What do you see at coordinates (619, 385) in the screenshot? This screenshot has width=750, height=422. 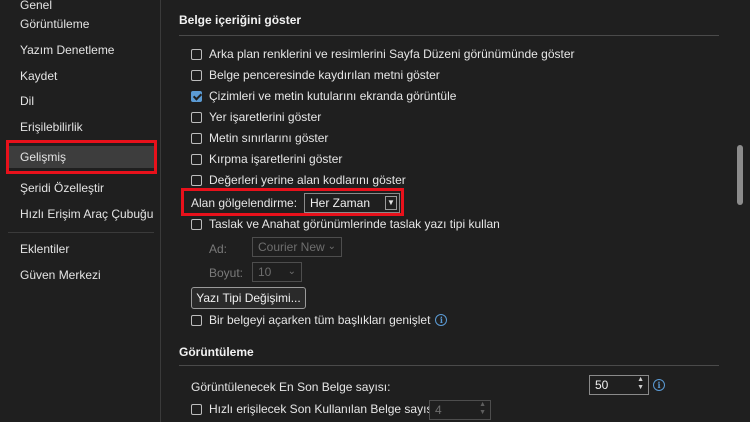 I see `recent-docs-spinner: 50 ▲ ▼` at bounding box center [619, 385].